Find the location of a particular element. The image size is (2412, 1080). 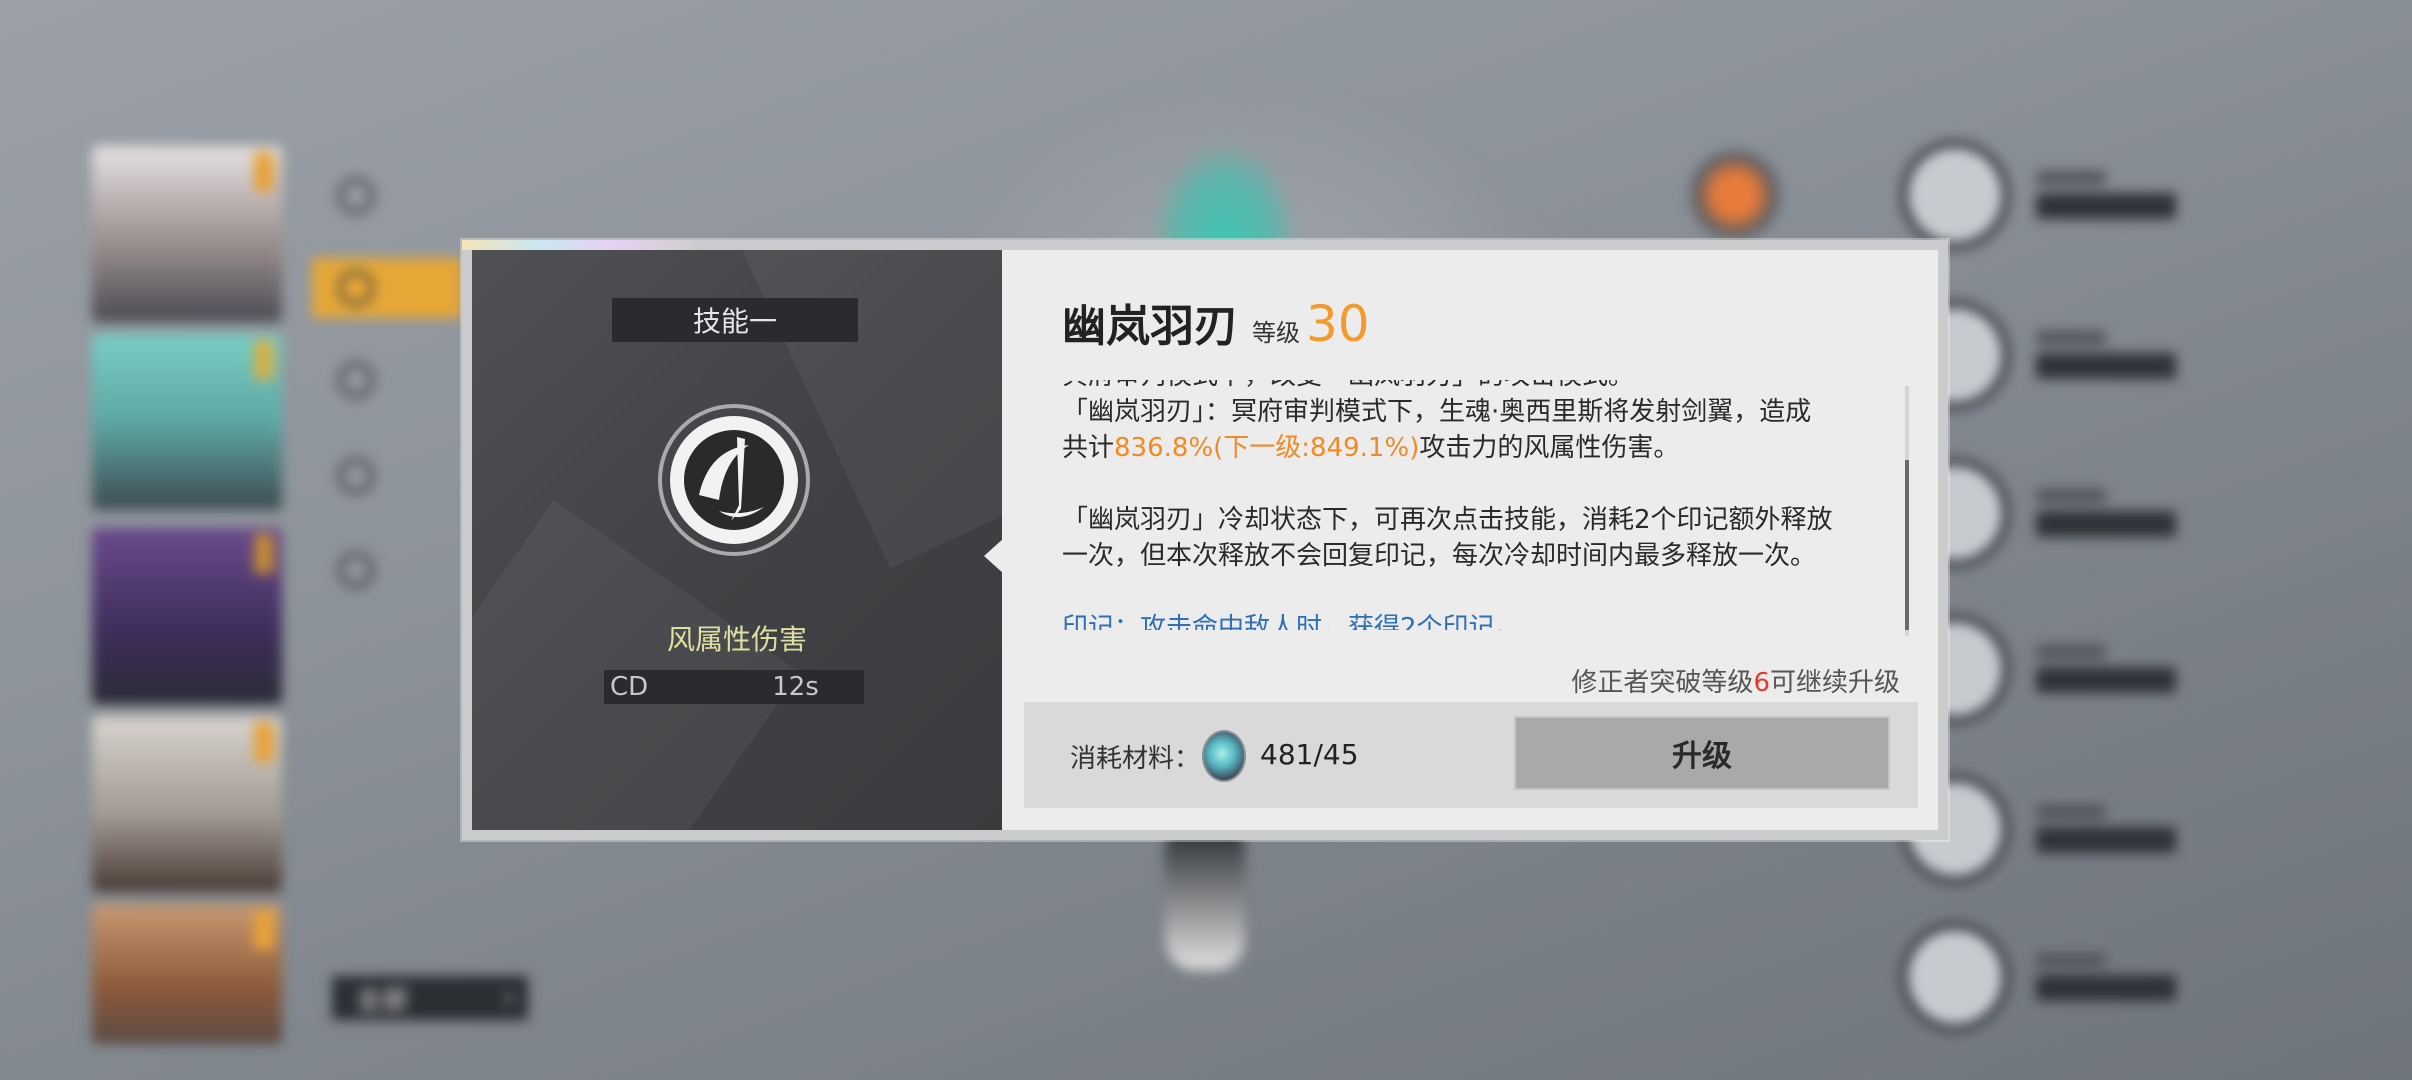

character-figure-legs is located at coordinates (1205, 895).